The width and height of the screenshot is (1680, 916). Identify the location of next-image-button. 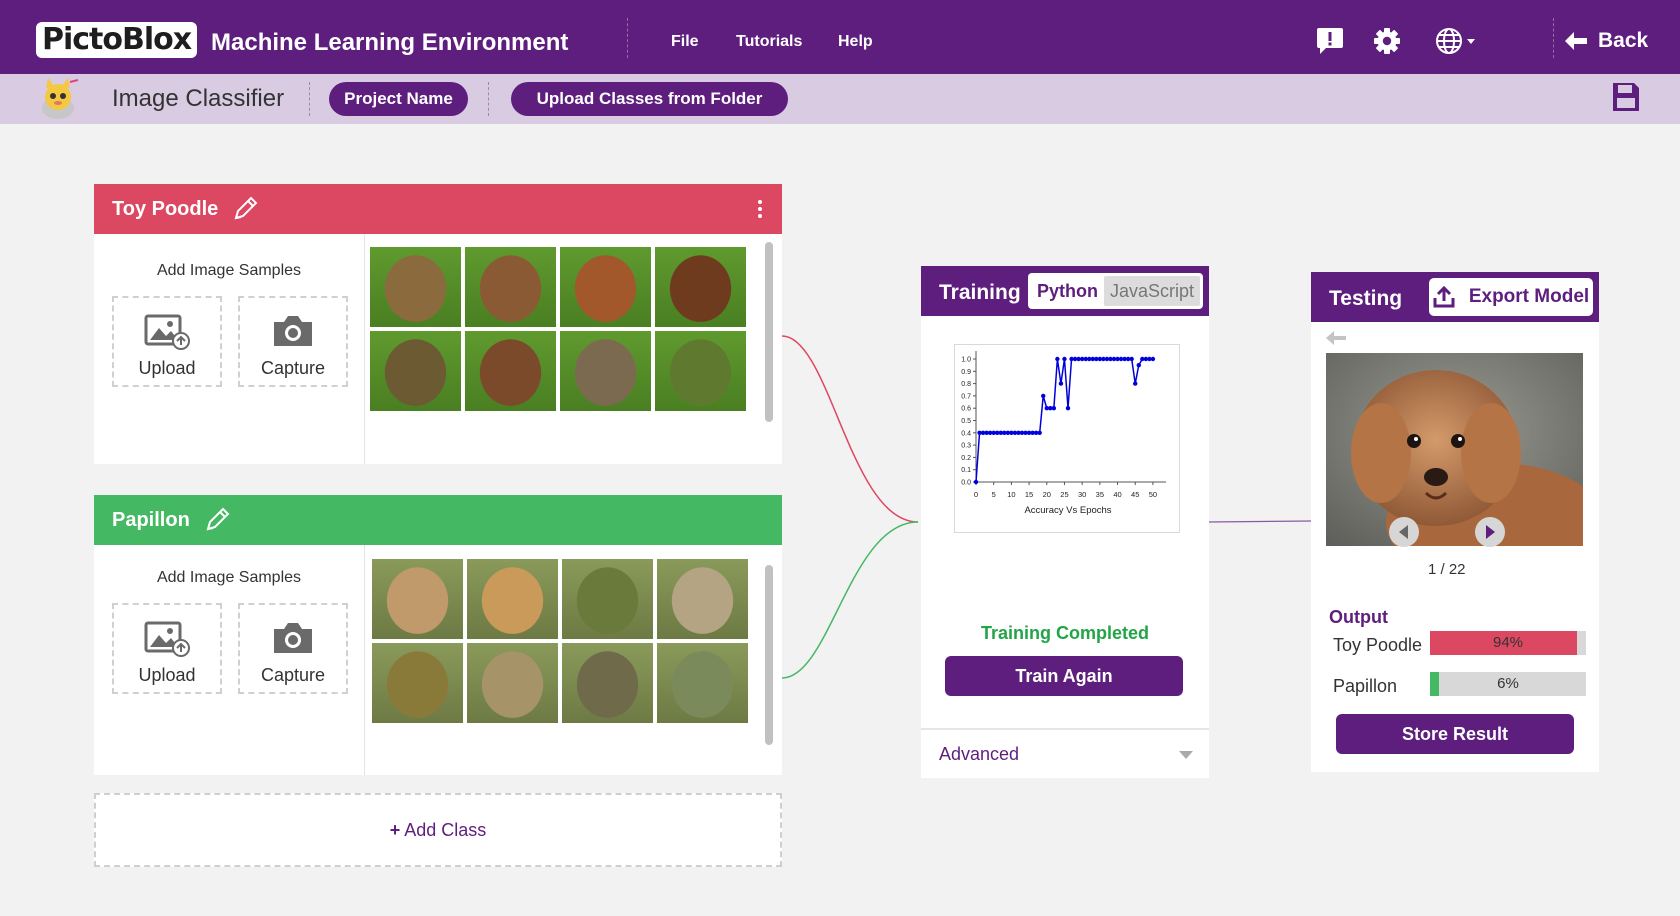
(1490, 532).